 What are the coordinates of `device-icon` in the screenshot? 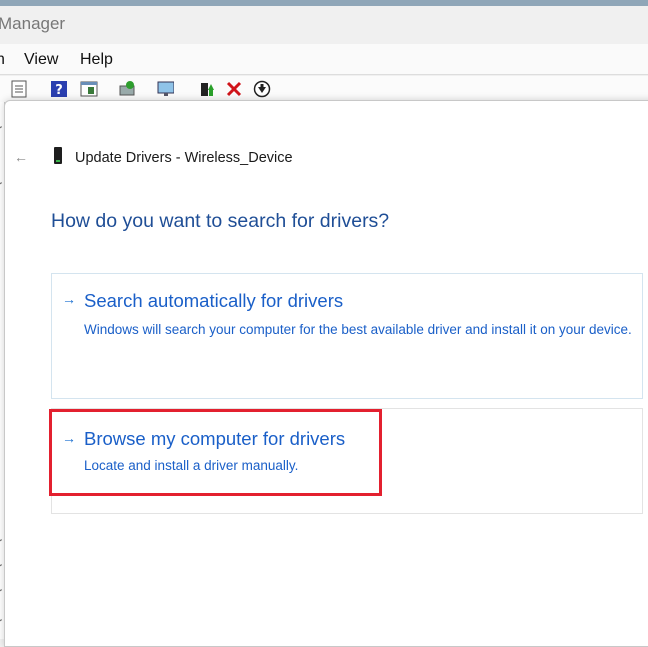 It's located at (58, 156).